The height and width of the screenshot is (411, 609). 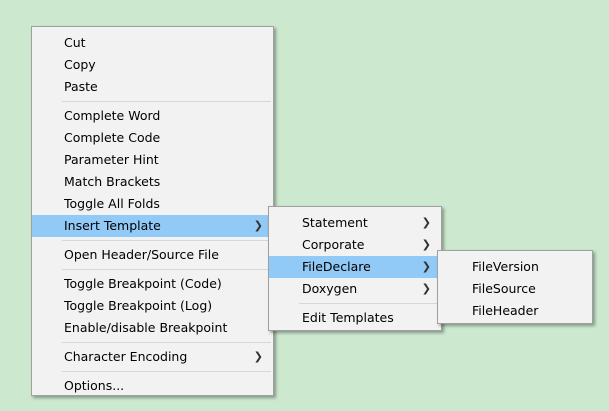 I want to click on menu-item-character-encoding: Character Encoding ❯, so click(x=152, y=357).